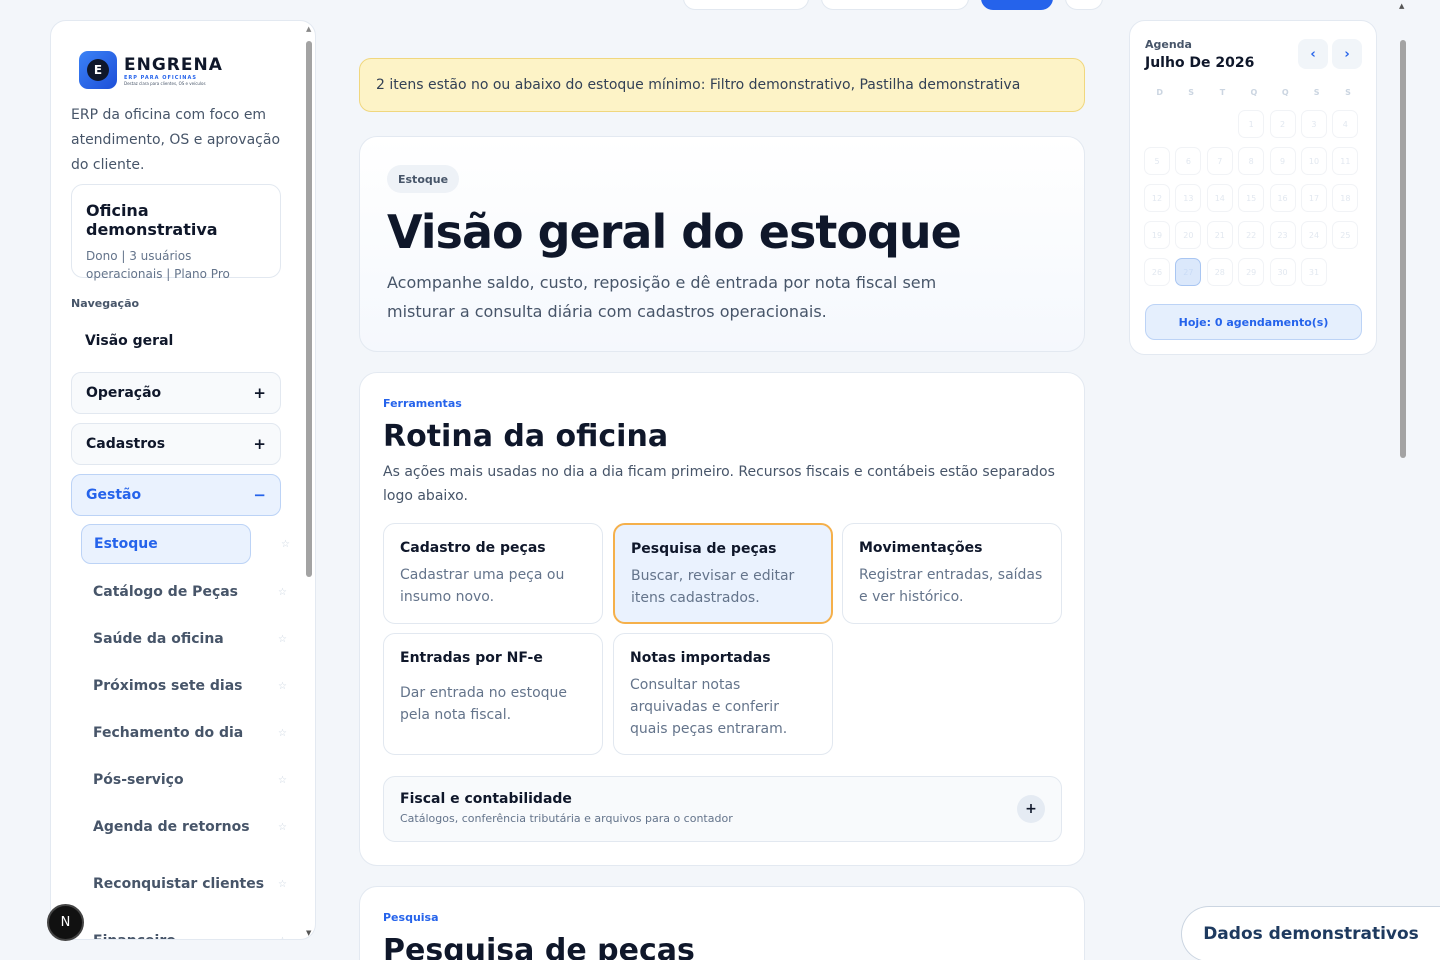  Describe the element at coordinates (1188, 161) in the screenshot. I see `calendar-day: 6` at that location.